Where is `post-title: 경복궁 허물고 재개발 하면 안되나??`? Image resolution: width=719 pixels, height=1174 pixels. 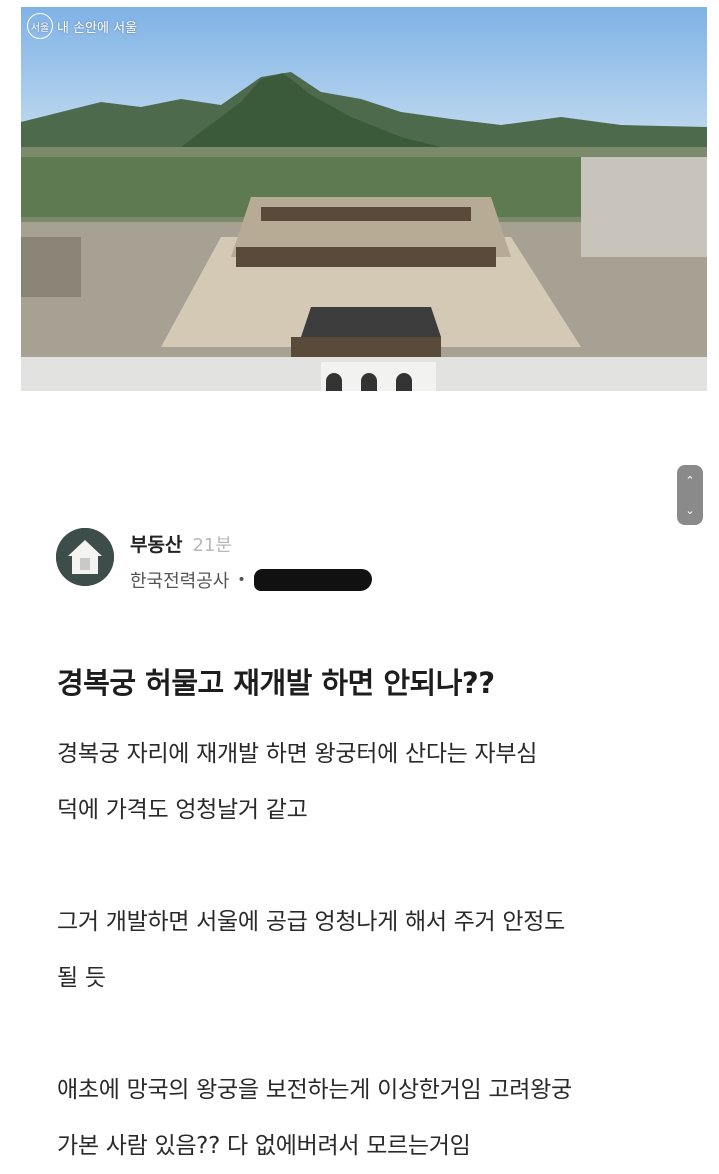
post-title: 경복궁 허물고 재개발 하면 안되나?? is located at coordinates (276, 683).